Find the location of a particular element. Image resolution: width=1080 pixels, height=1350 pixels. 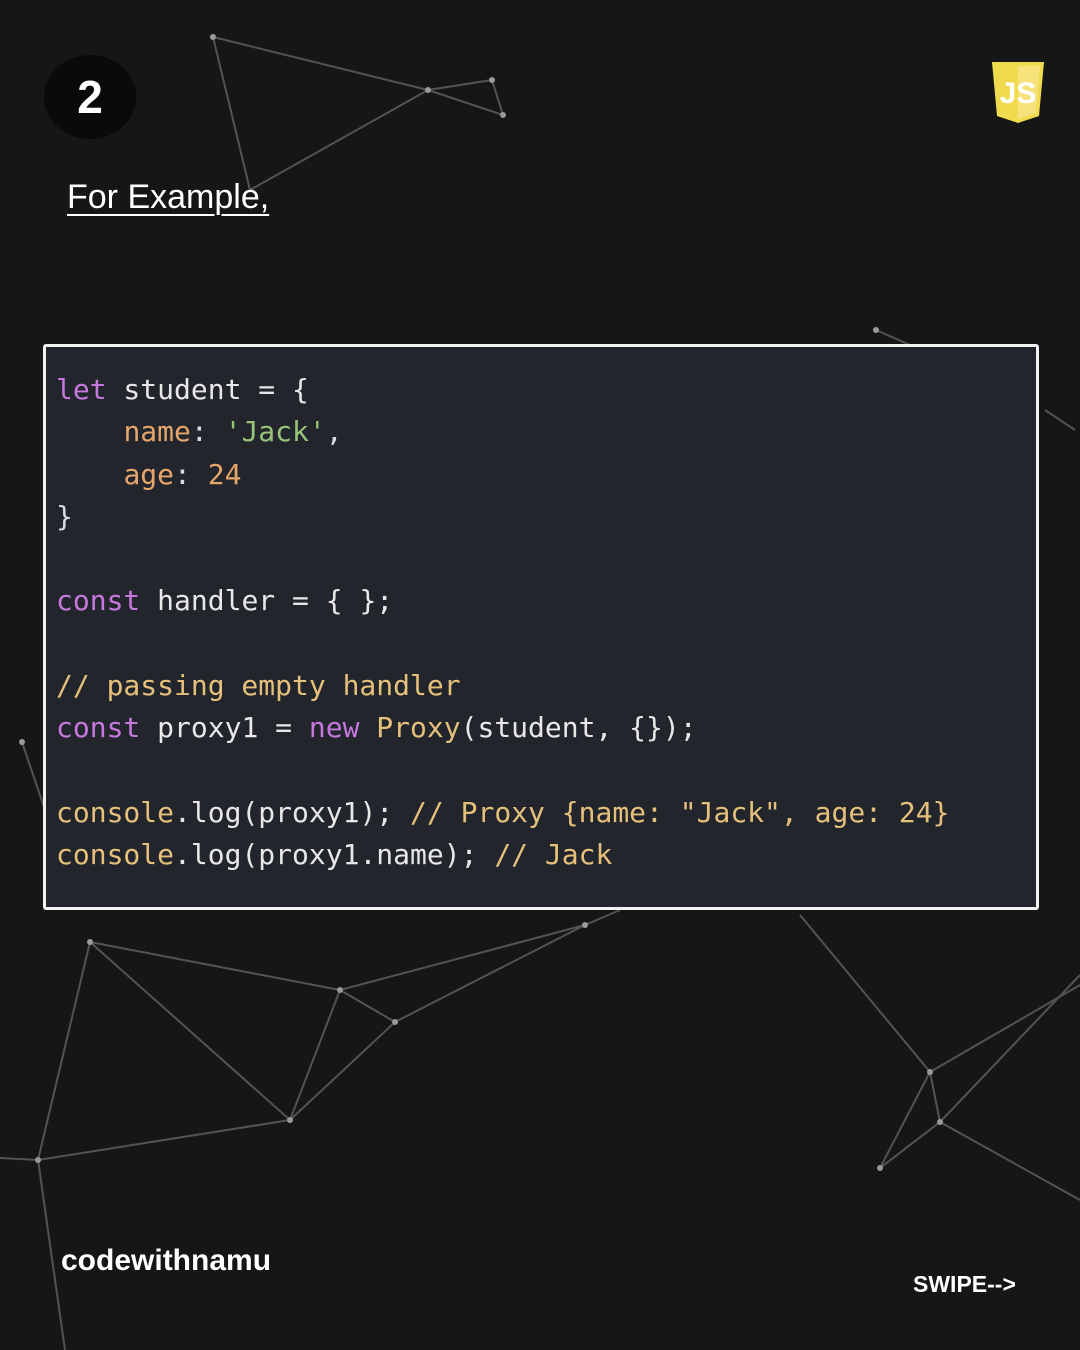

code-line-2: name: 'Jack', is located at coordinates (233, 432).